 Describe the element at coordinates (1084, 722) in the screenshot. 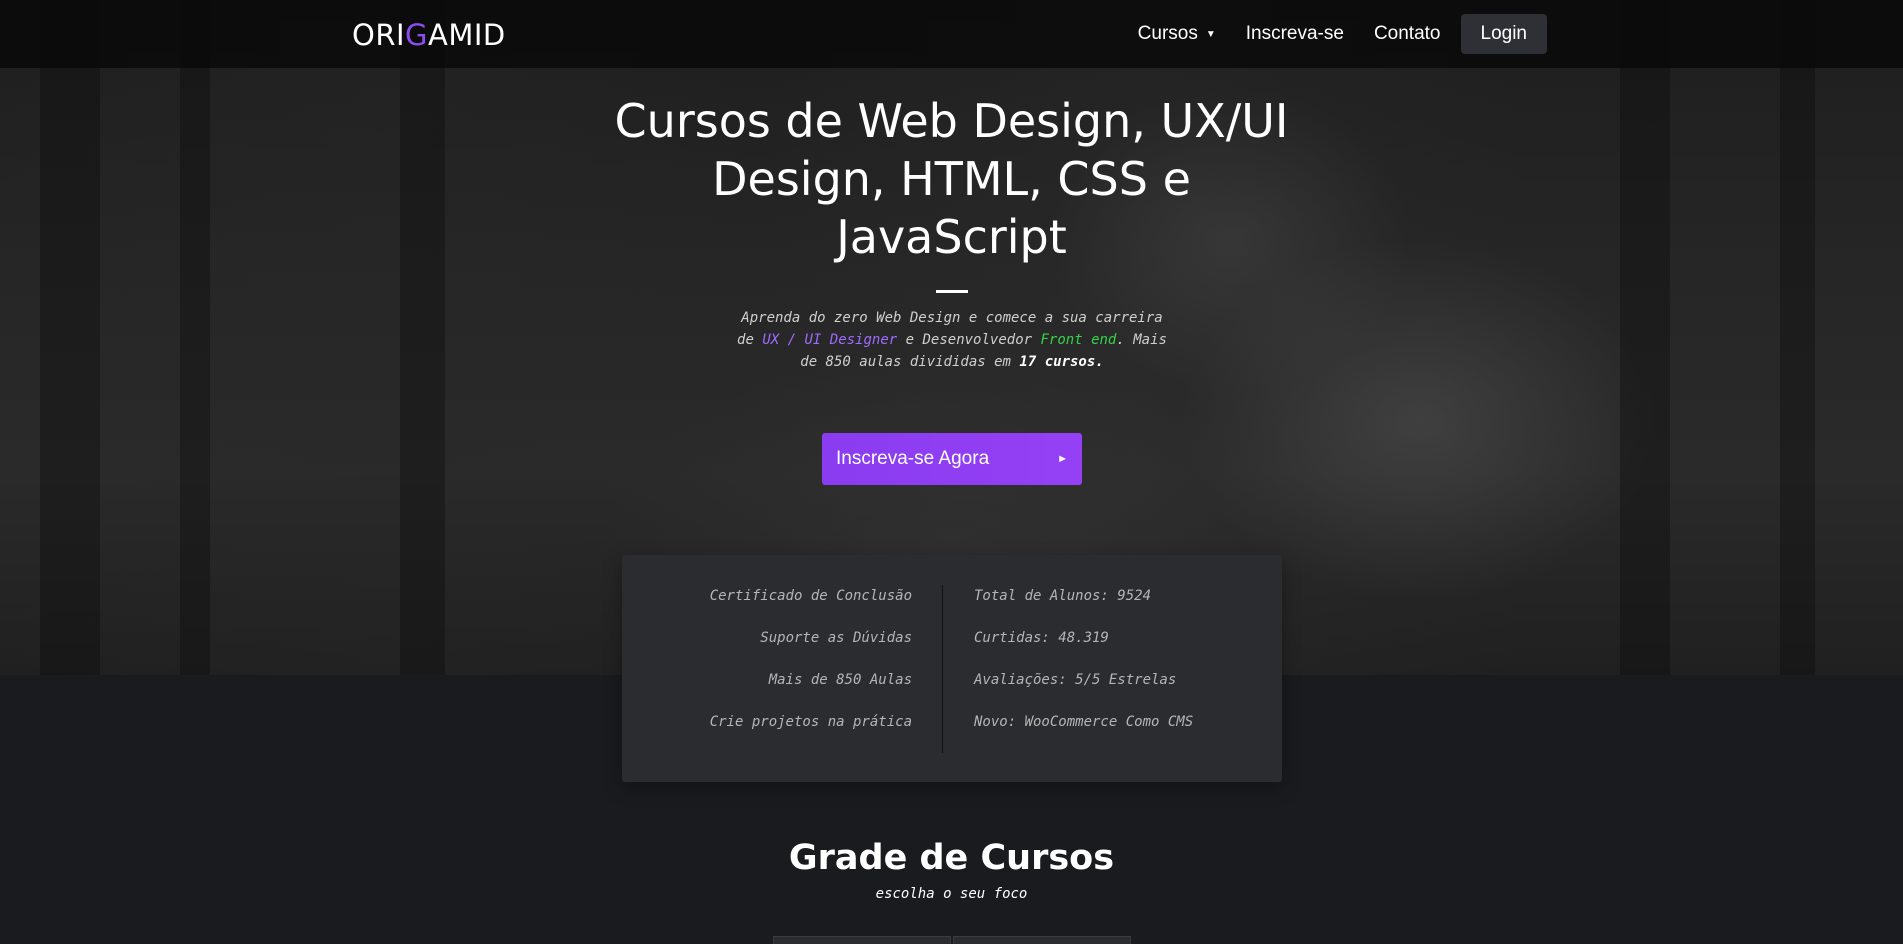

I see `stat-item: Novo: WooCommerce Como CMS` at that location.